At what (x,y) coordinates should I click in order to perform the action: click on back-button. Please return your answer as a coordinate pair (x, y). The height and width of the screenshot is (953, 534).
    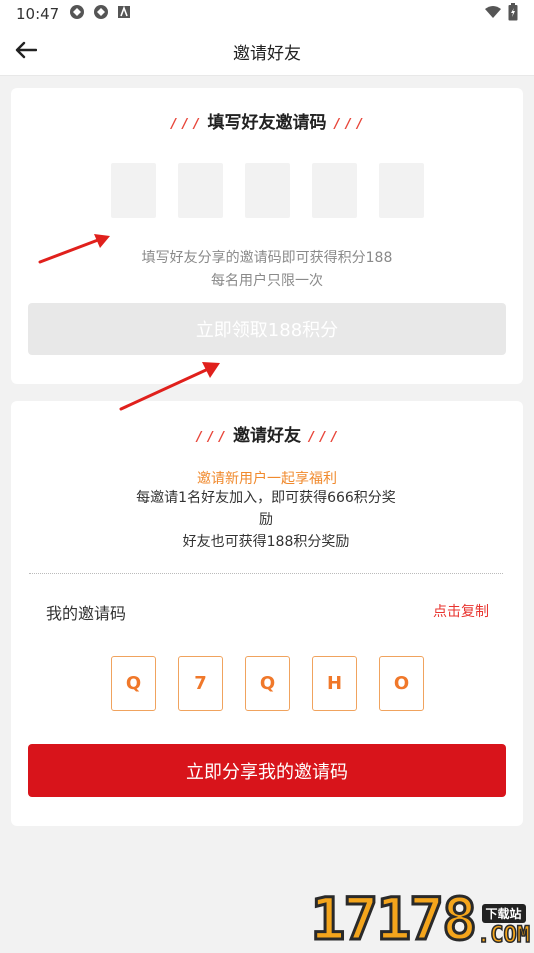
    Looking at the image, I should click on (26, 52).